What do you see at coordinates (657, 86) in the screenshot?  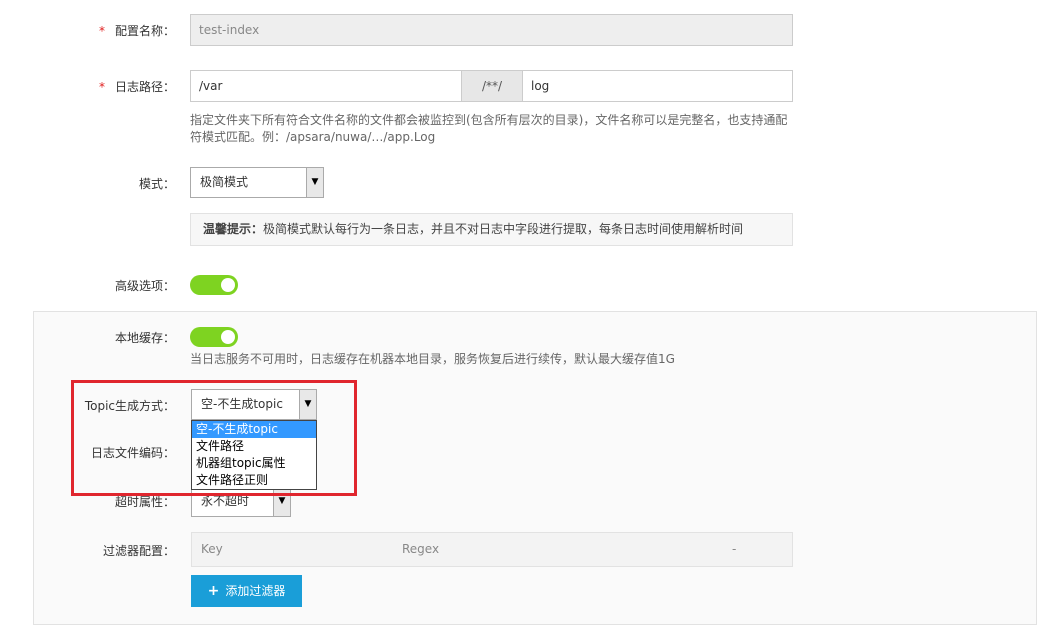 I see `log-file-input: log` at bounding box center [657, 86].